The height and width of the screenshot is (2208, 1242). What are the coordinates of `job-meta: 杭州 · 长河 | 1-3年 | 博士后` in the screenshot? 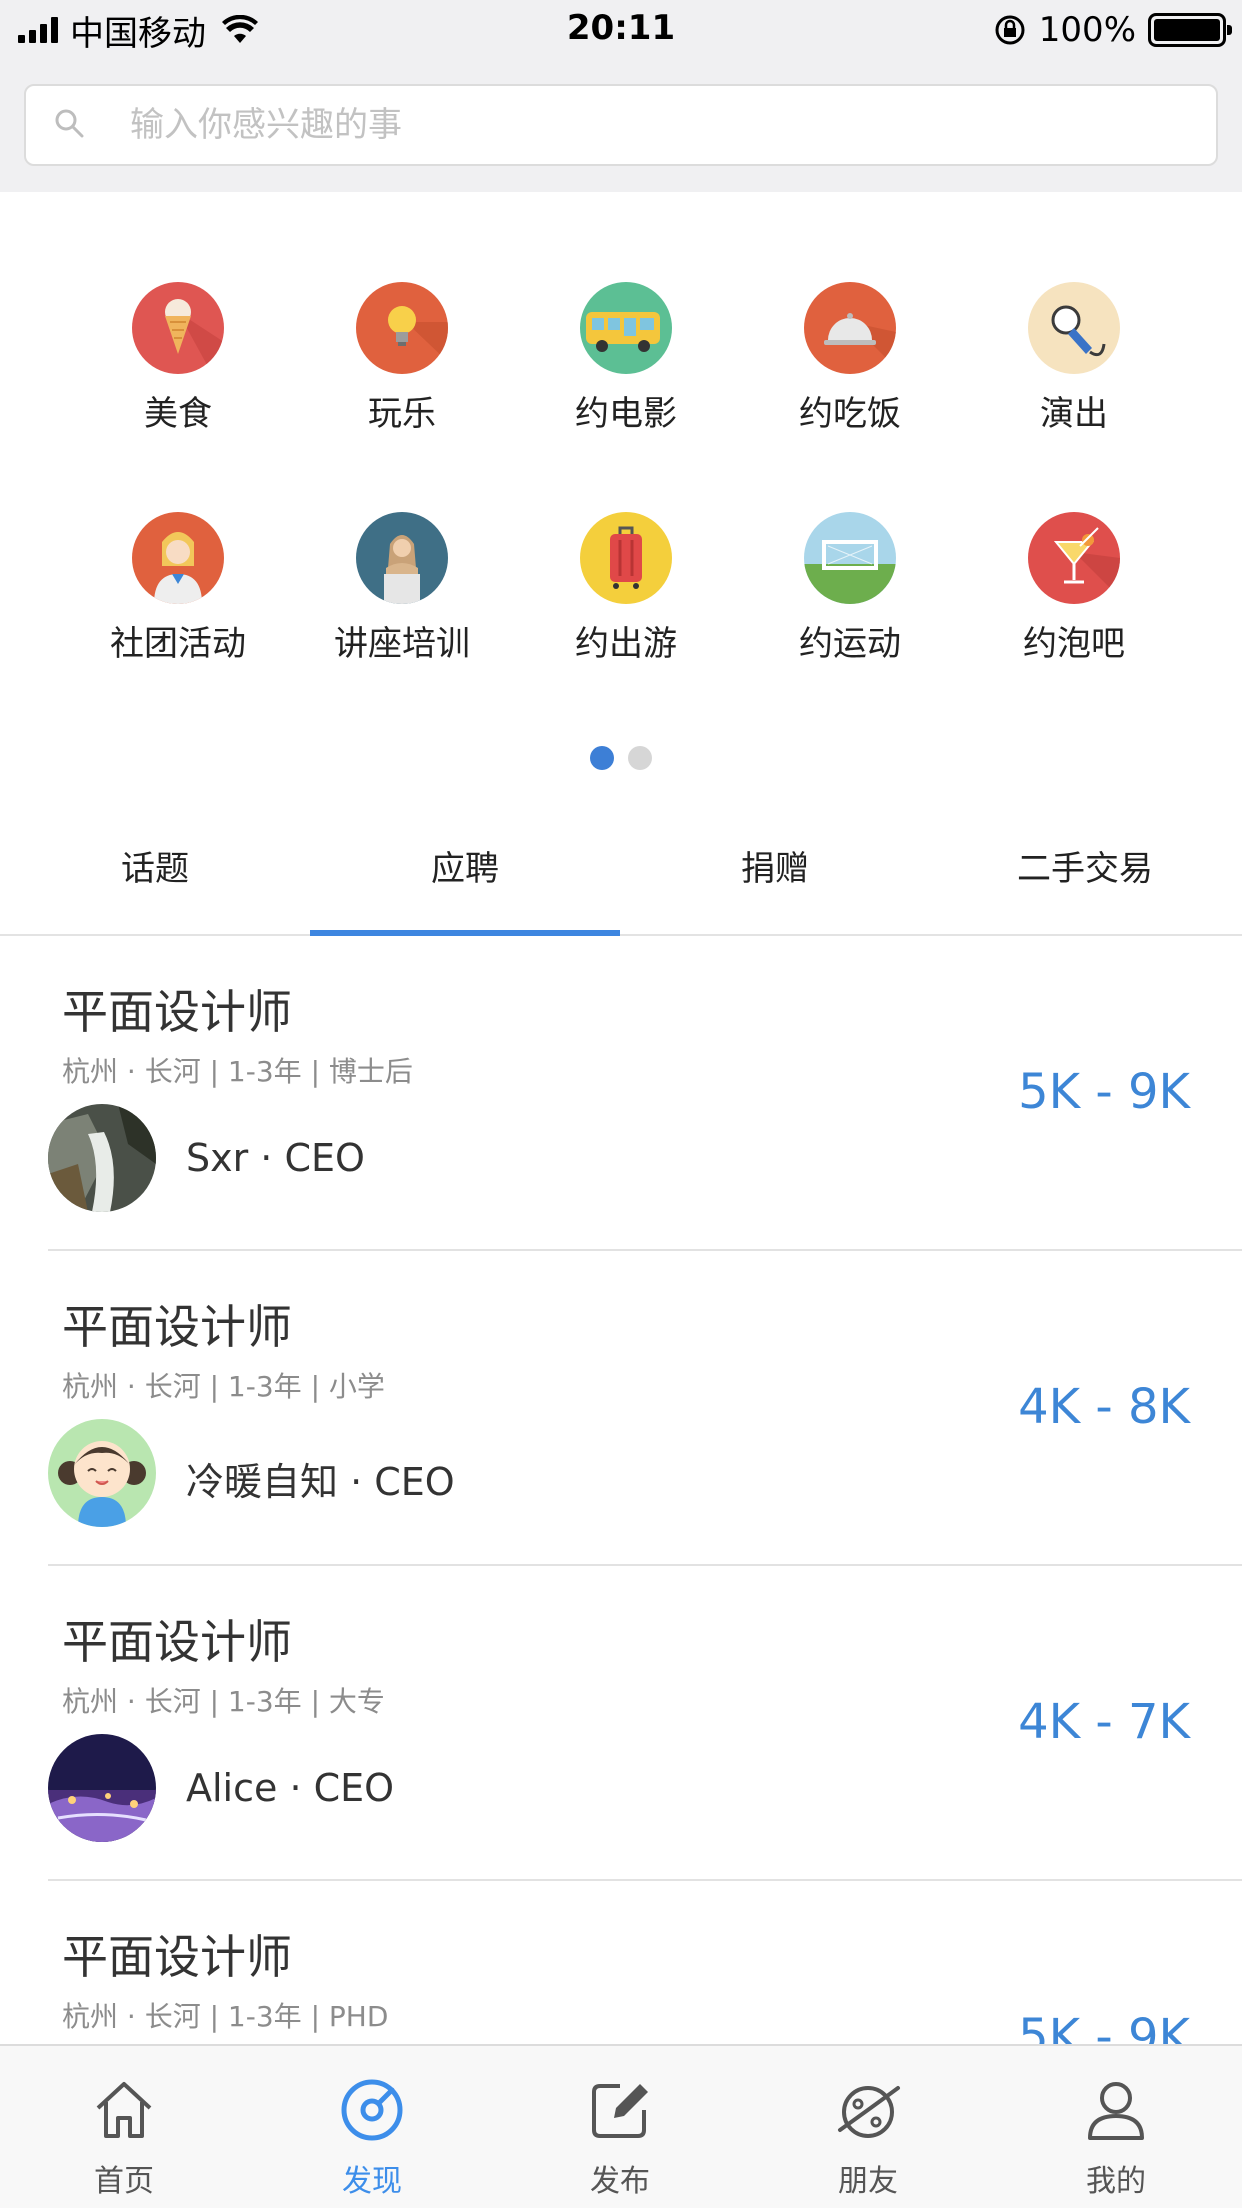 It's located at (237, 1071).